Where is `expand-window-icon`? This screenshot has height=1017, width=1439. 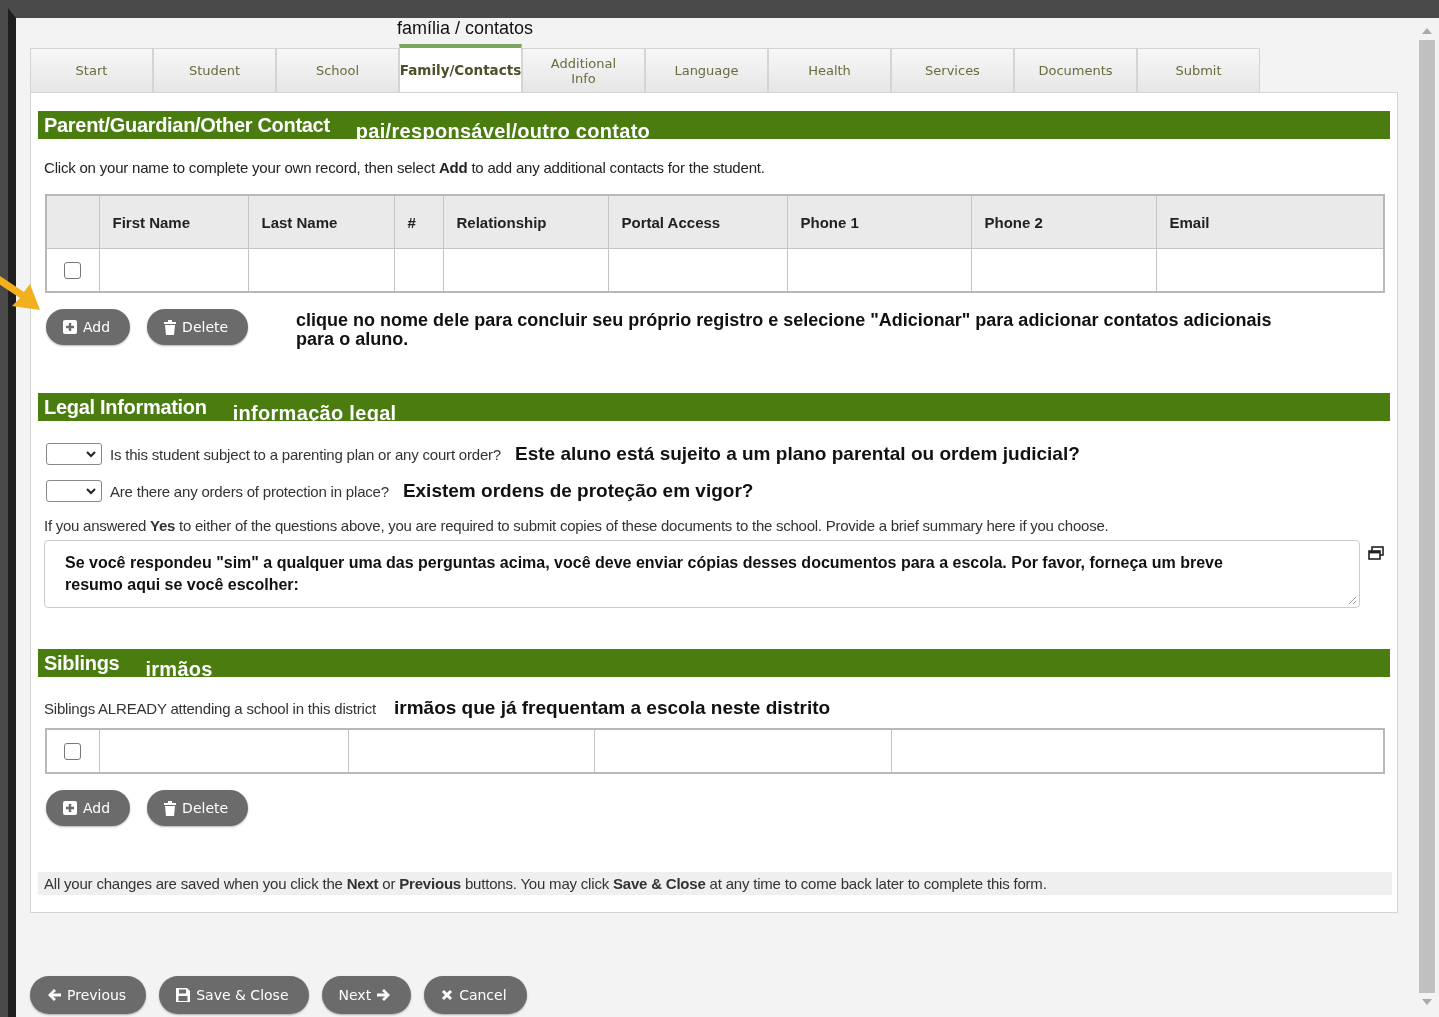
expand-window-icon is located at coordinates (1376, 553).